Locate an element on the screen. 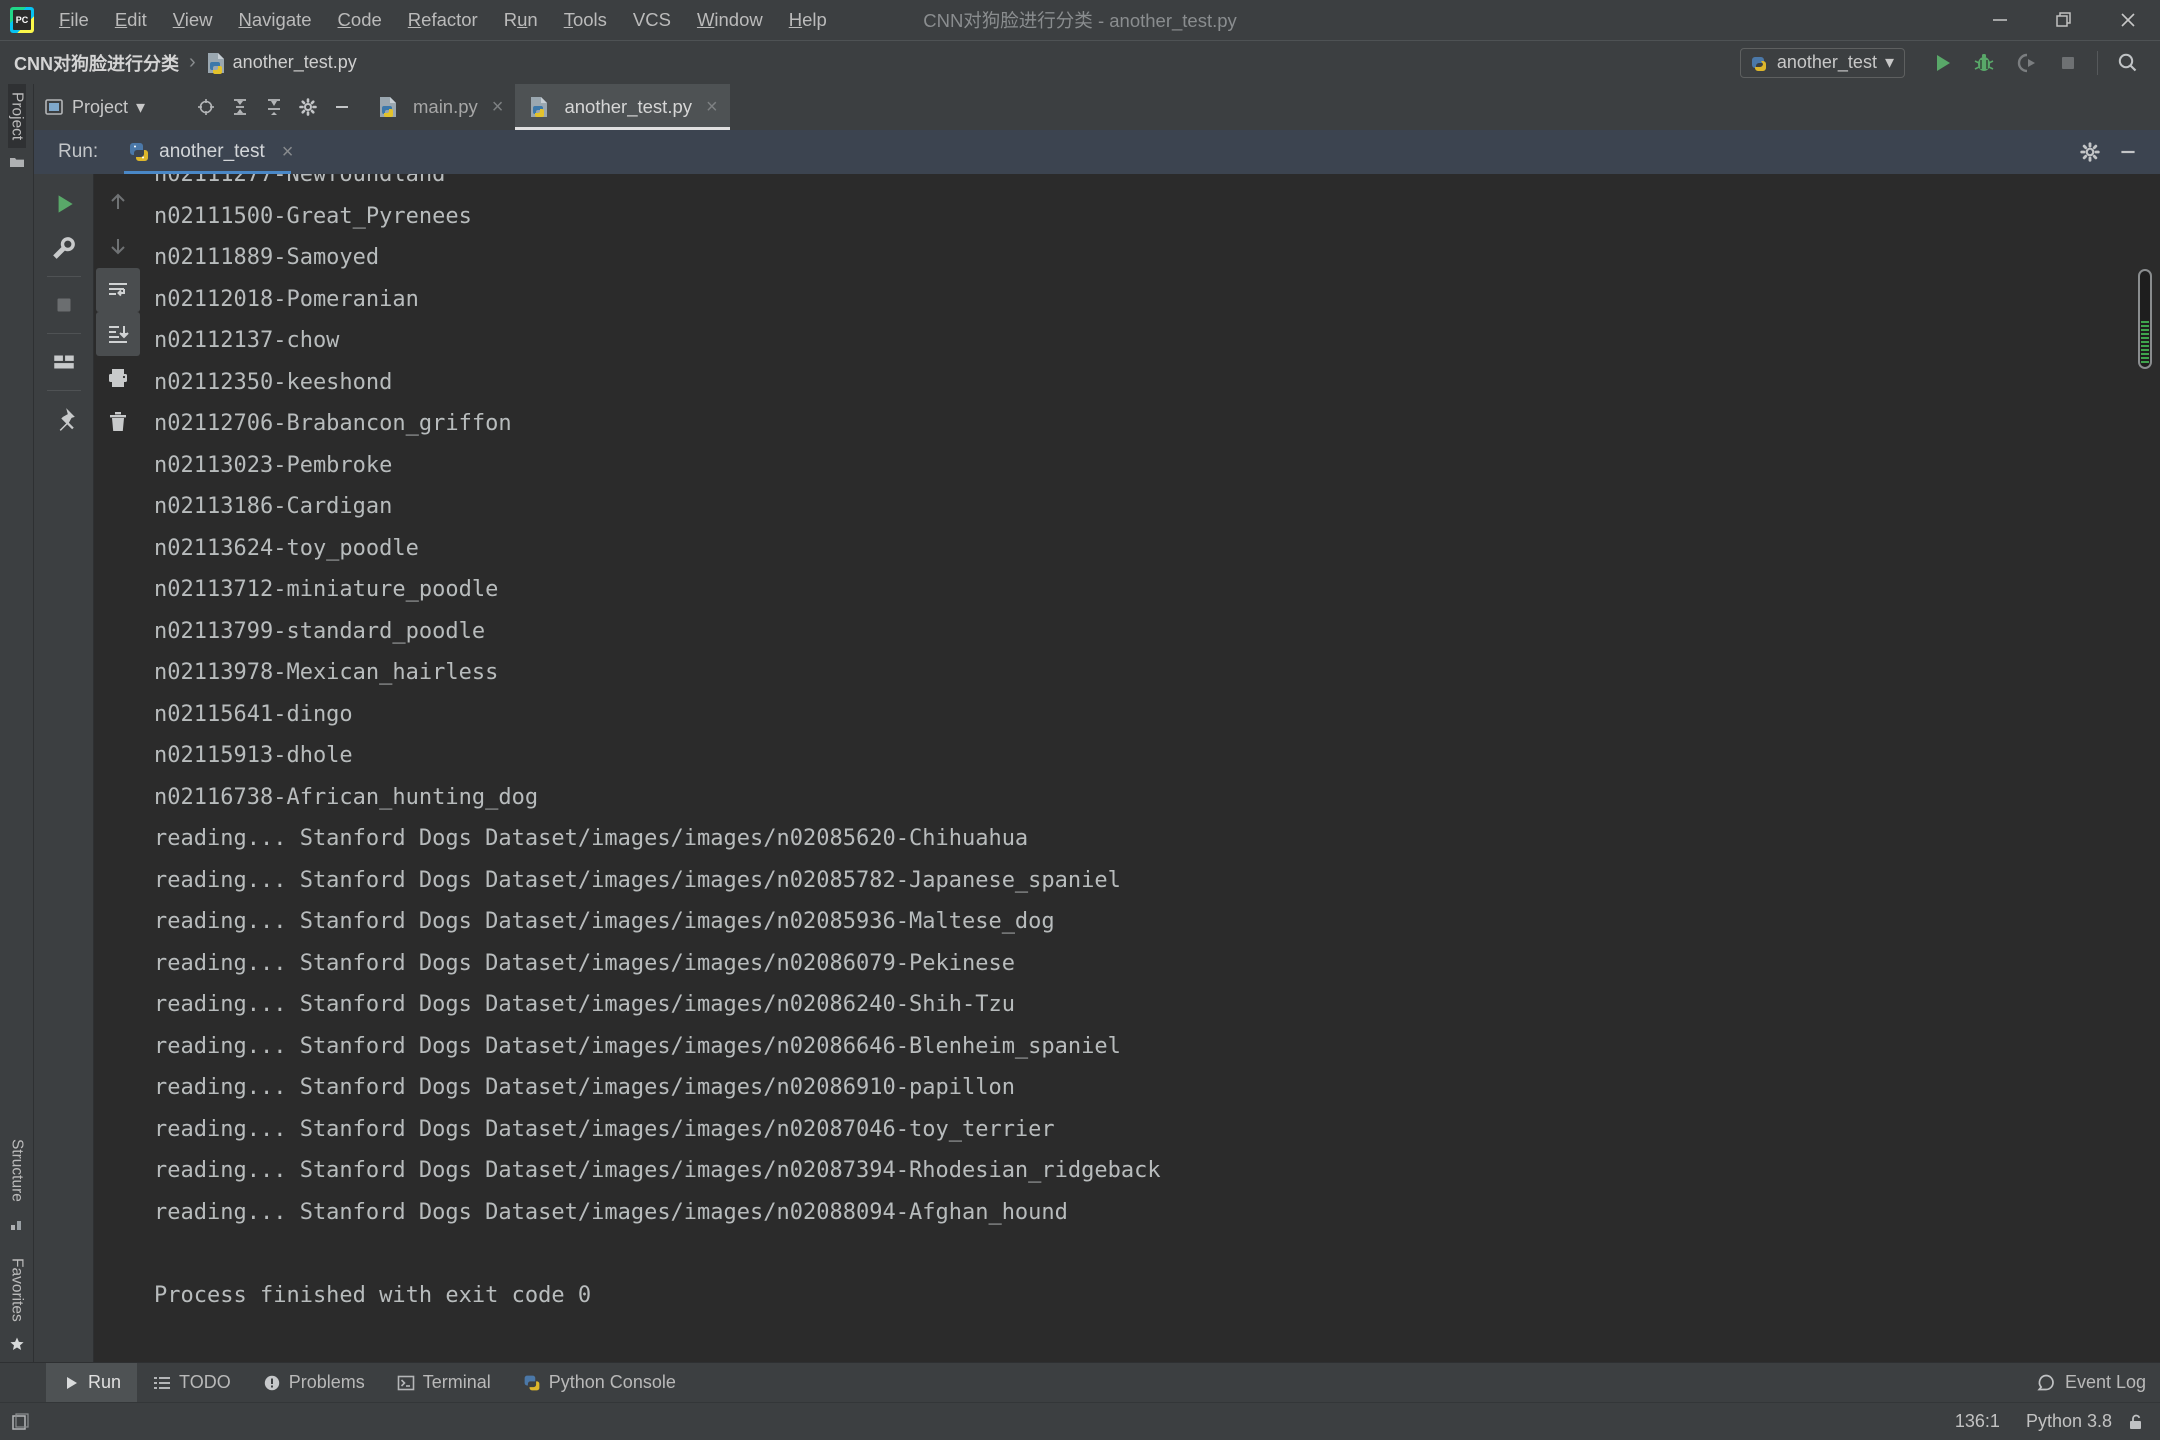 This screenshot has width=2160, height=1440. layout-button is located at coordinates (64, 362).